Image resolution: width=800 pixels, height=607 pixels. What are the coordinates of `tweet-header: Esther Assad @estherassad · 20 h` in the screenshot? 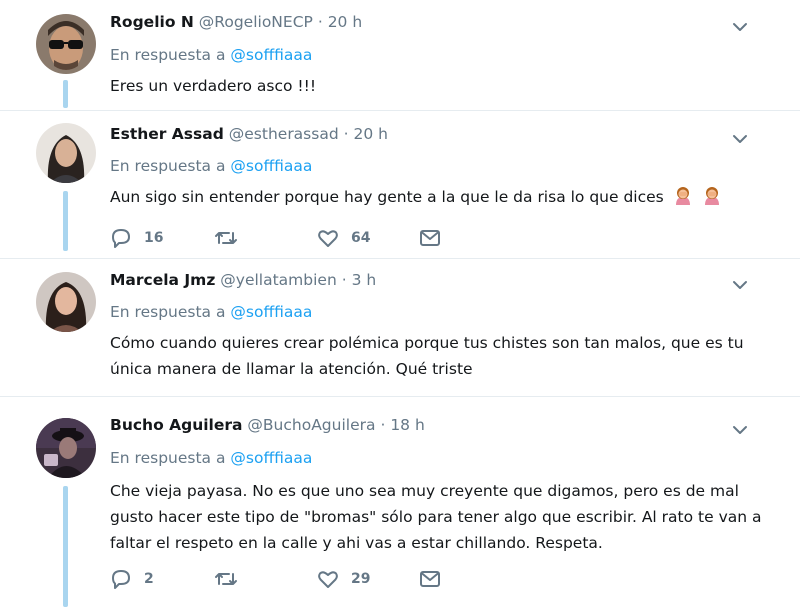 It's located at (249, 134).